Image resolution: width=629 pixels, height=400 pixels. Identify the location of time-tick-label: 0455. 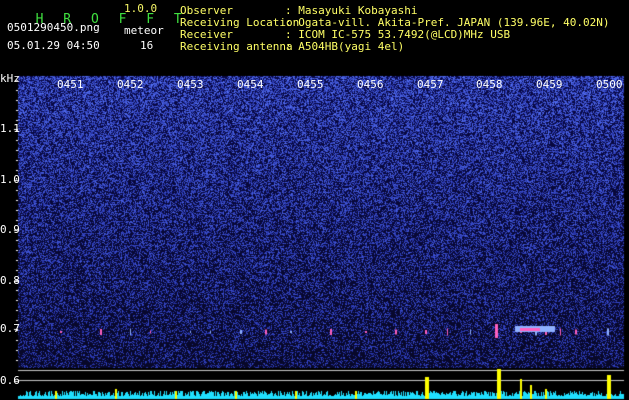
(310, 84).